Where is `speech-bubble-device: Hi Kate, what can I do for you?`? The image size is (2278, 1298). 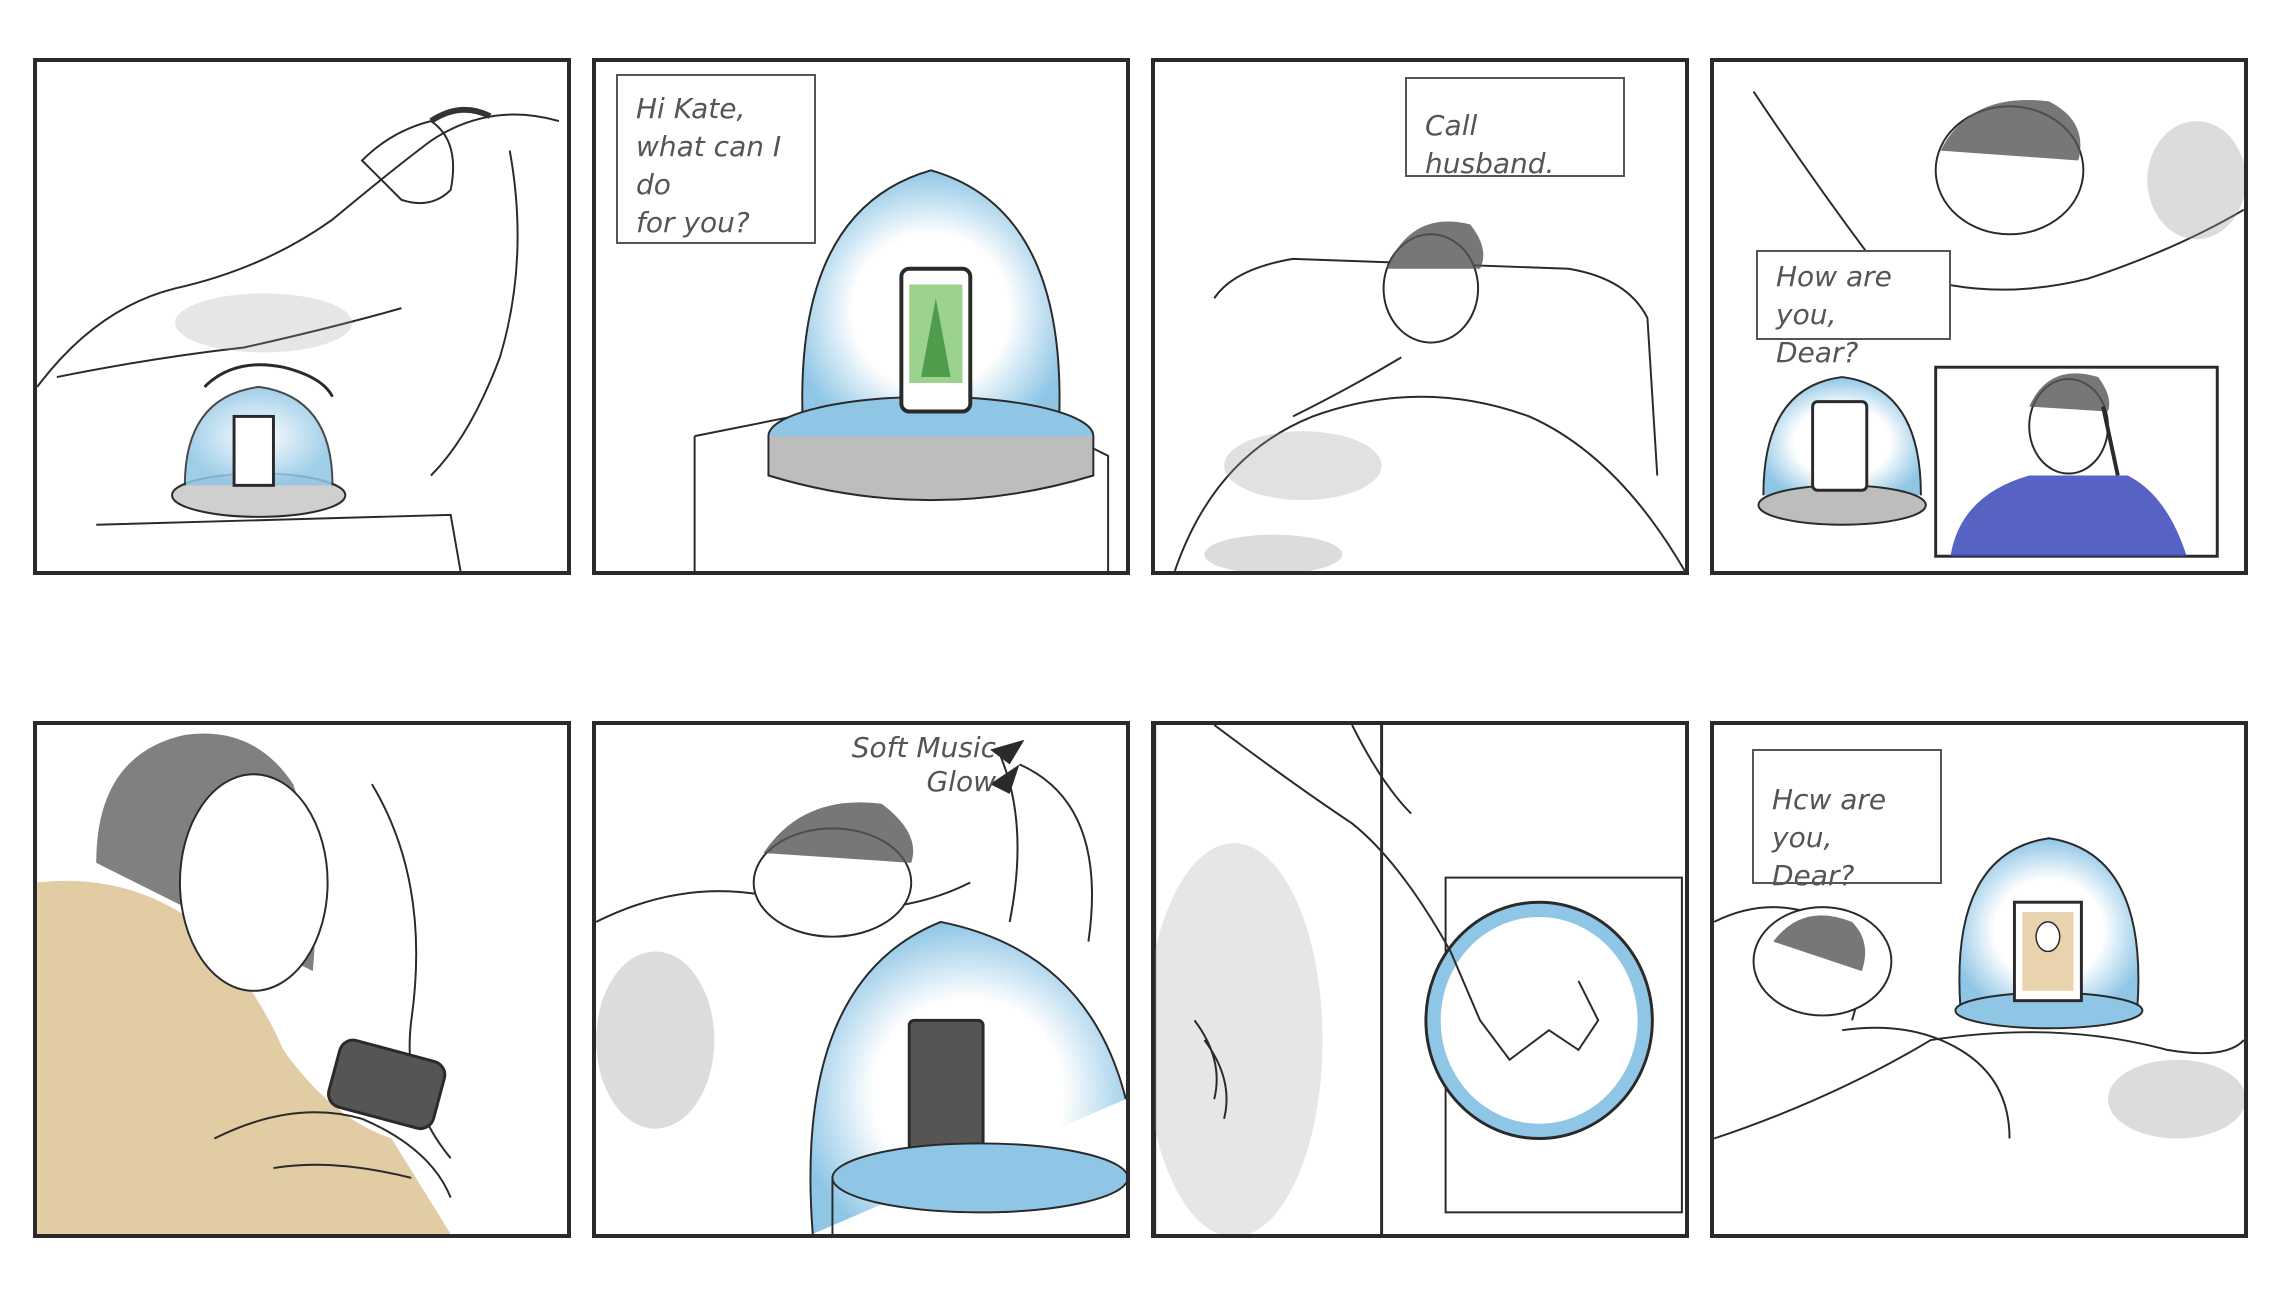 speech-bubble-device: Hi Kate, what can I do for you? is located at coordinates (716, 159).